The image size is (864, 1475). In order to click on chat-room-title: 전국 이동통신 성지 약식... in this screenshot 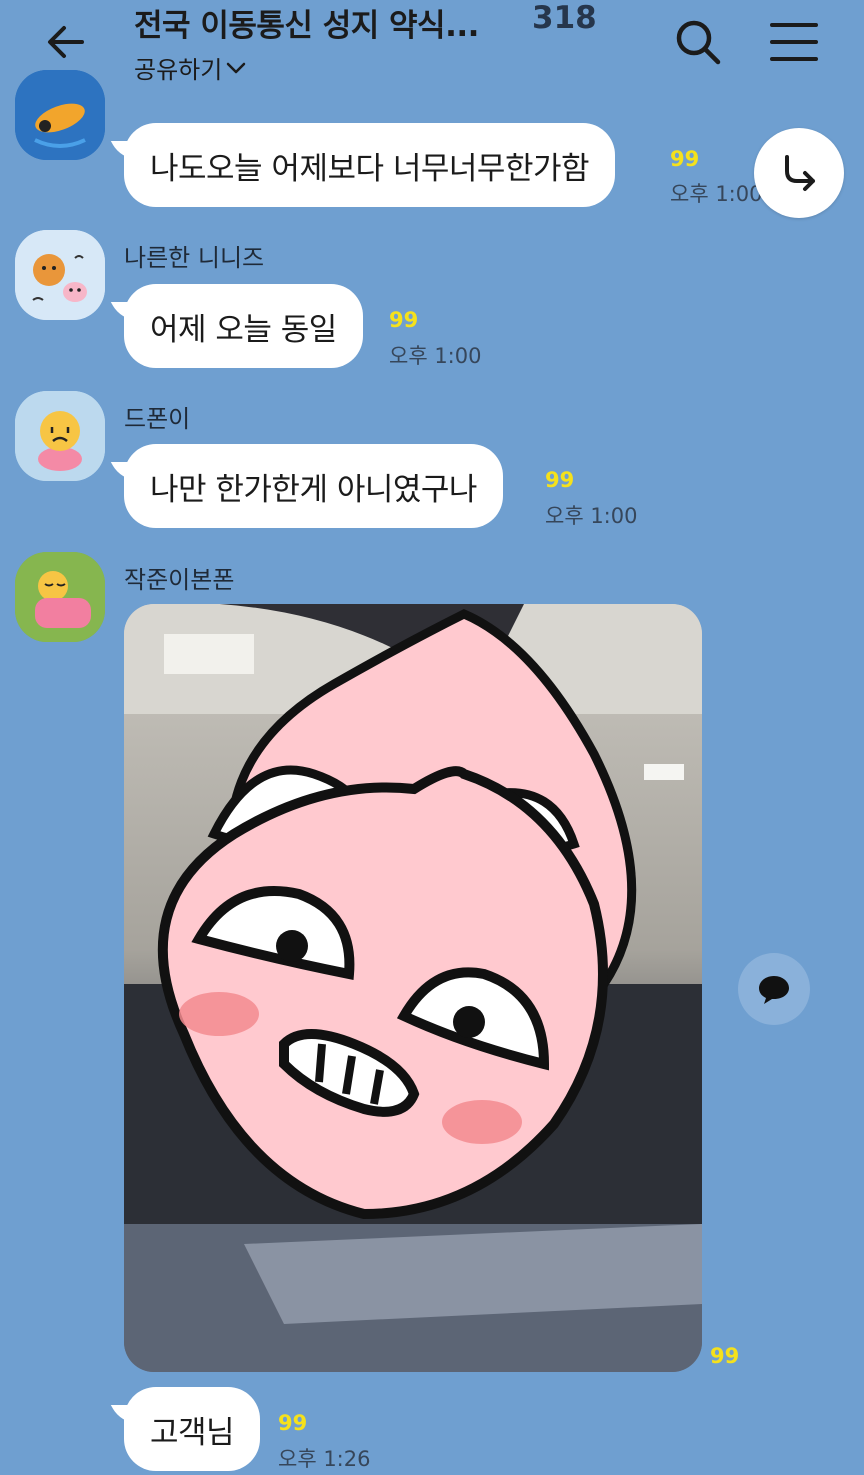, I will do `click(306, 22)`.